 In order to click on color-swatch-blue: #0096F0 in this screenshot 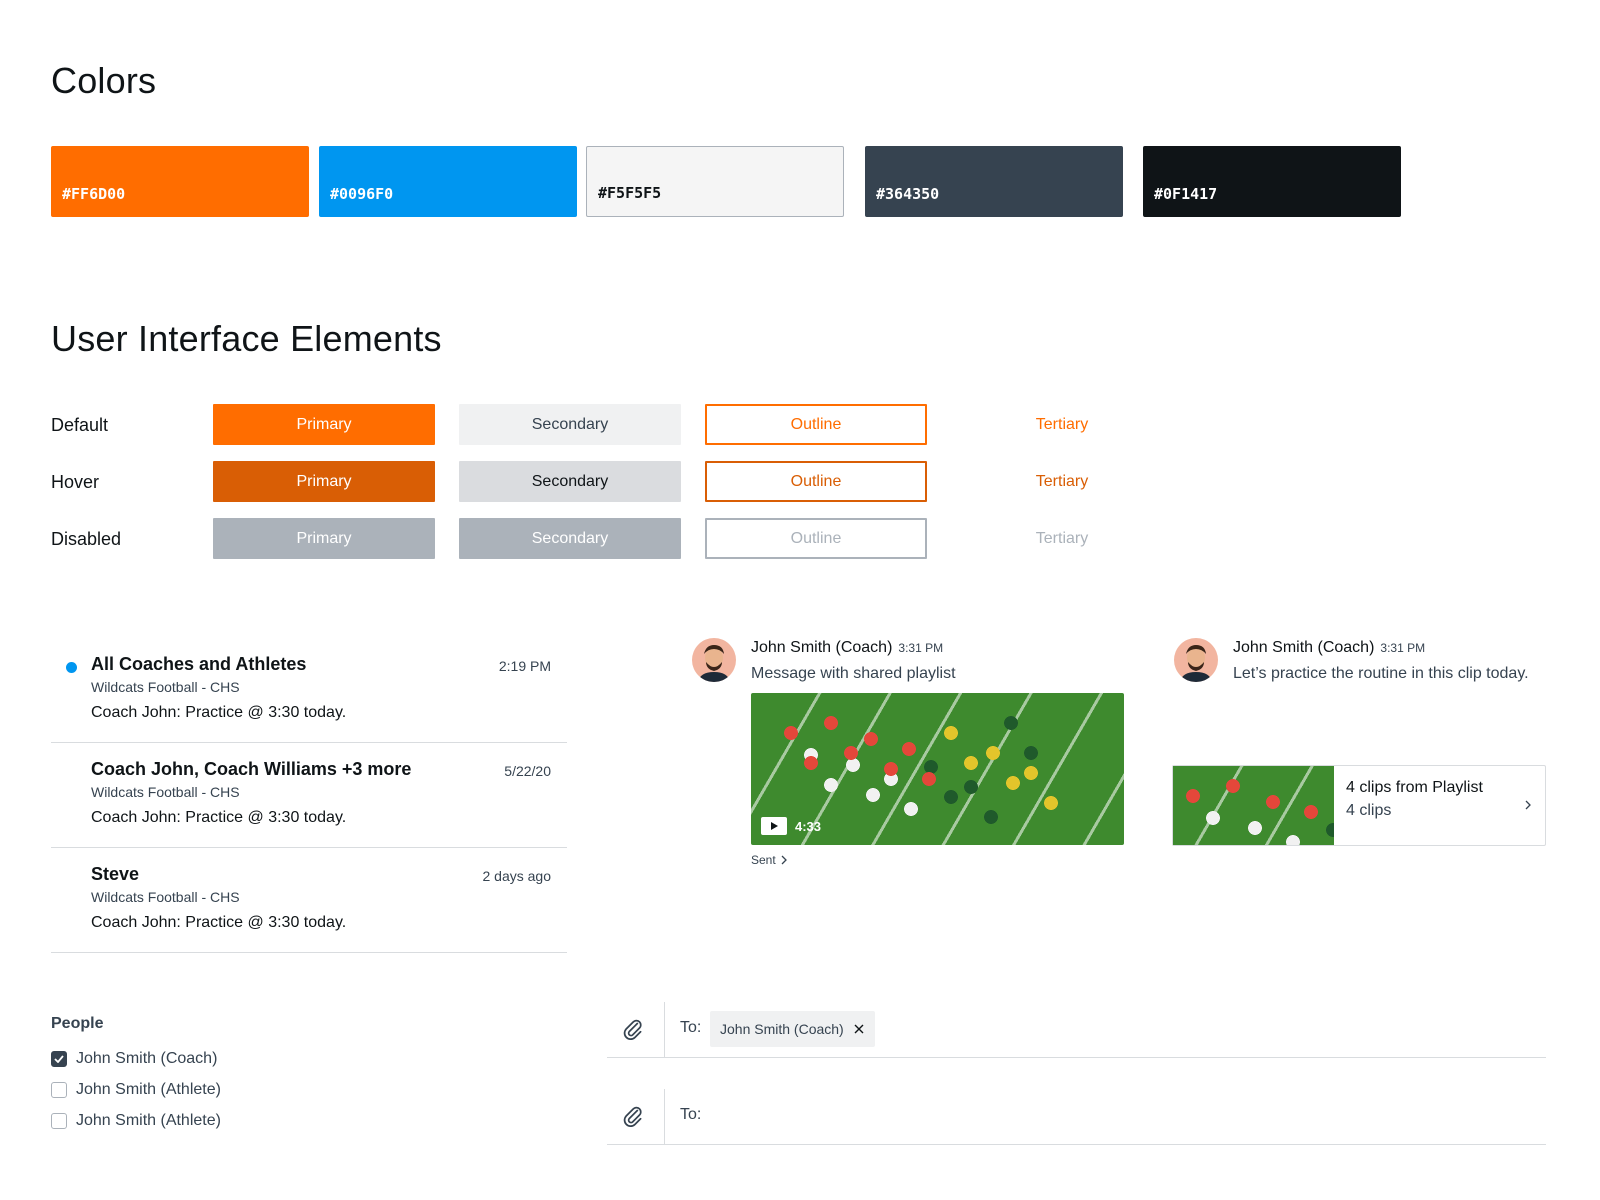, I will do `click(448, 181)`.